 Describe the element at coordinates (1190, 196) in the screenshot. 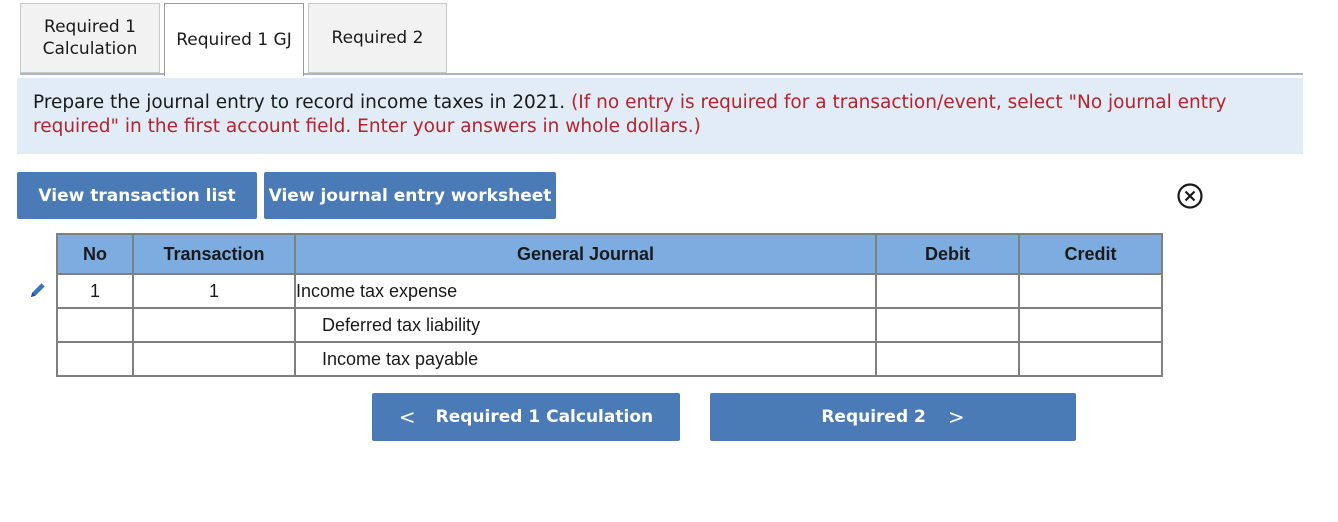

I see `close-circle-icon` at that location.